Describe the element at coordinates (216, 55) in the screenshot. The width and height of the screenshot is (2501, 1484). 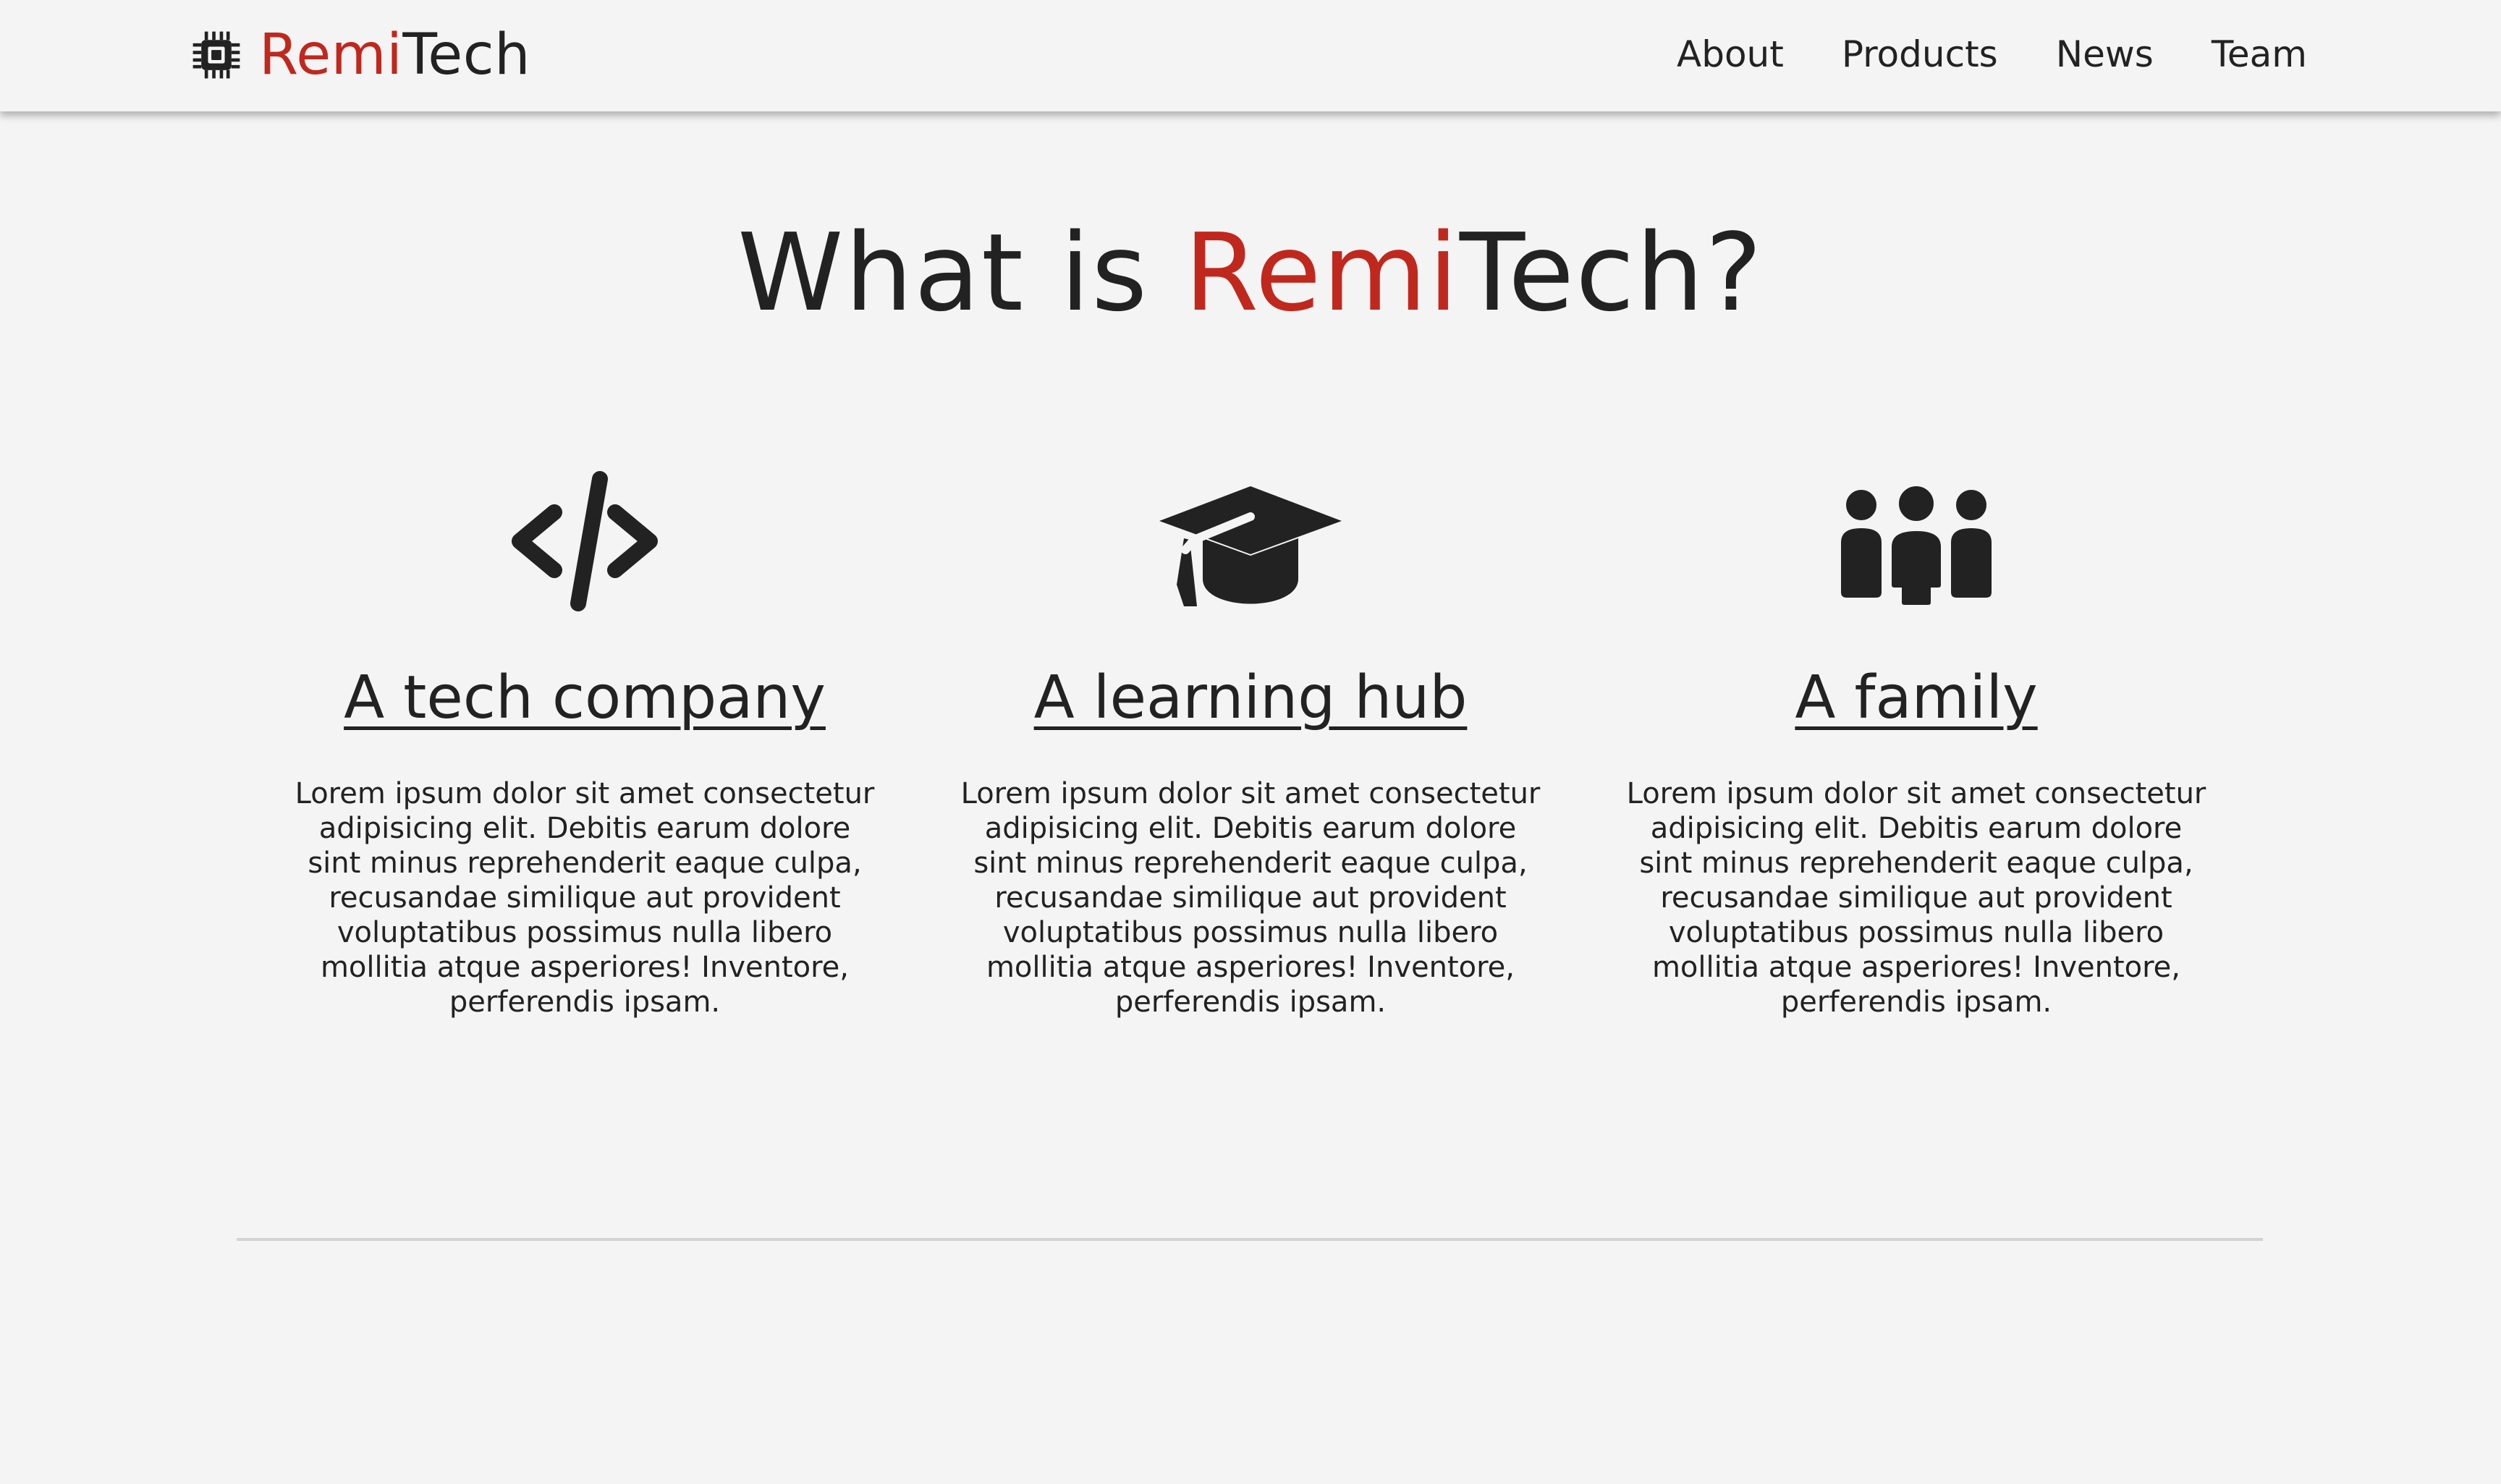
I see `chip-icon` at that location.